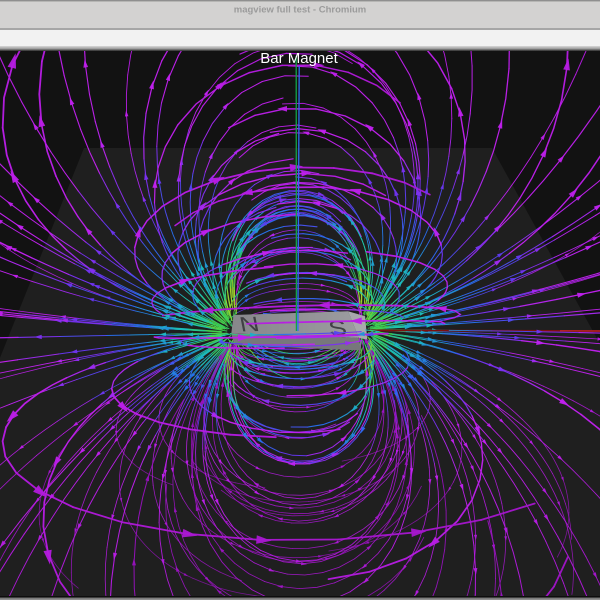 Image resolution: width=600 pixels, height=600 pixels. I want to click on svg-text: Bar Magnet, so click(299, 58).